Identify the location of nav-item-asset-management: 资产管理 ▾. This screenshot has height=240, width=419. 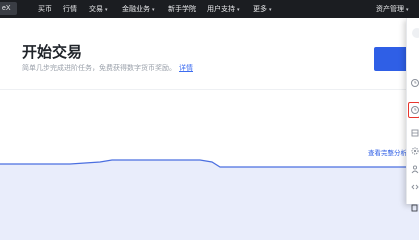
(392, 9).